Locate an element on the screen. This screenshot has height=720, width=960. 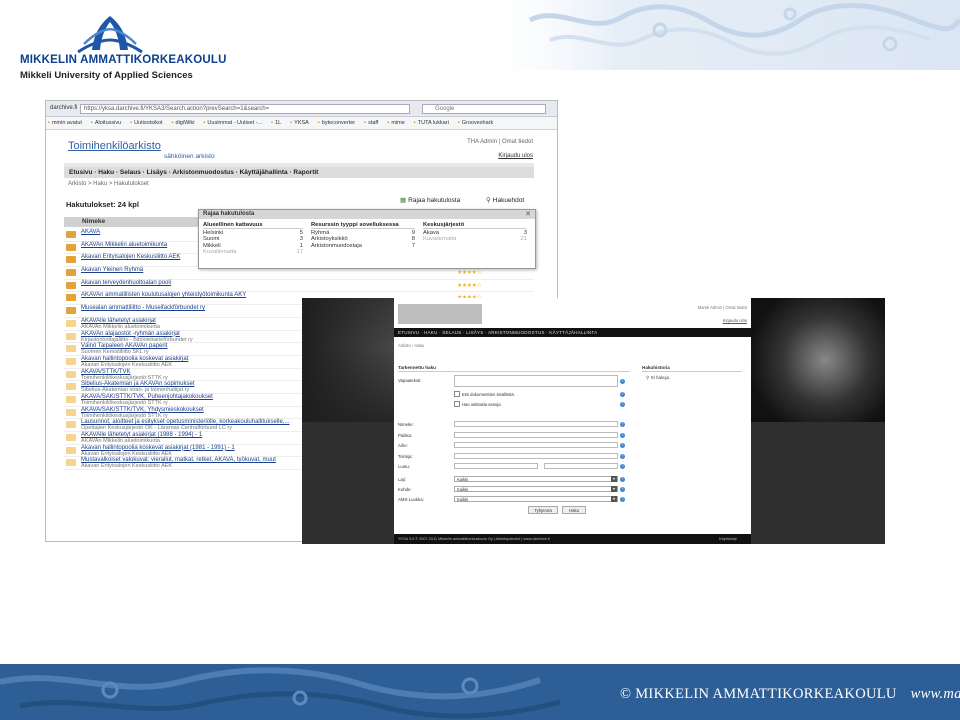
bookmark-item: Aloitussivu is located at coordinates (106, 123).